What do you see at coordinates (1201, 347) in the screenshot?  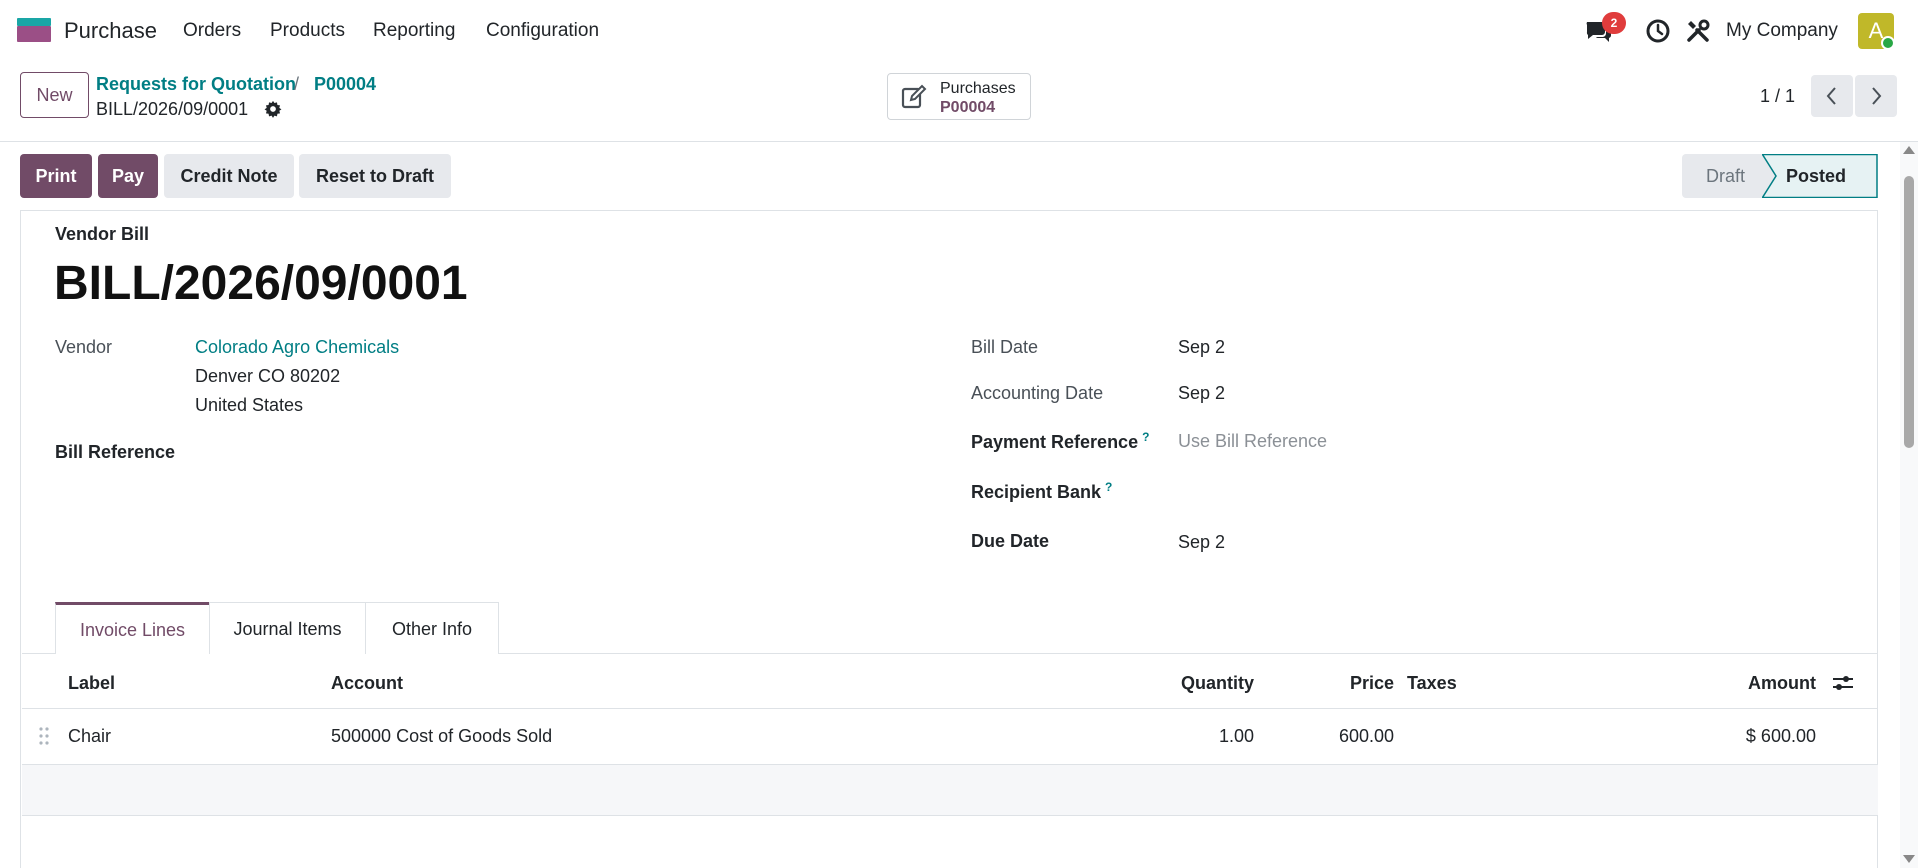 I see `bill-date-value: Sep 2` at bounding box center [1201, 347].